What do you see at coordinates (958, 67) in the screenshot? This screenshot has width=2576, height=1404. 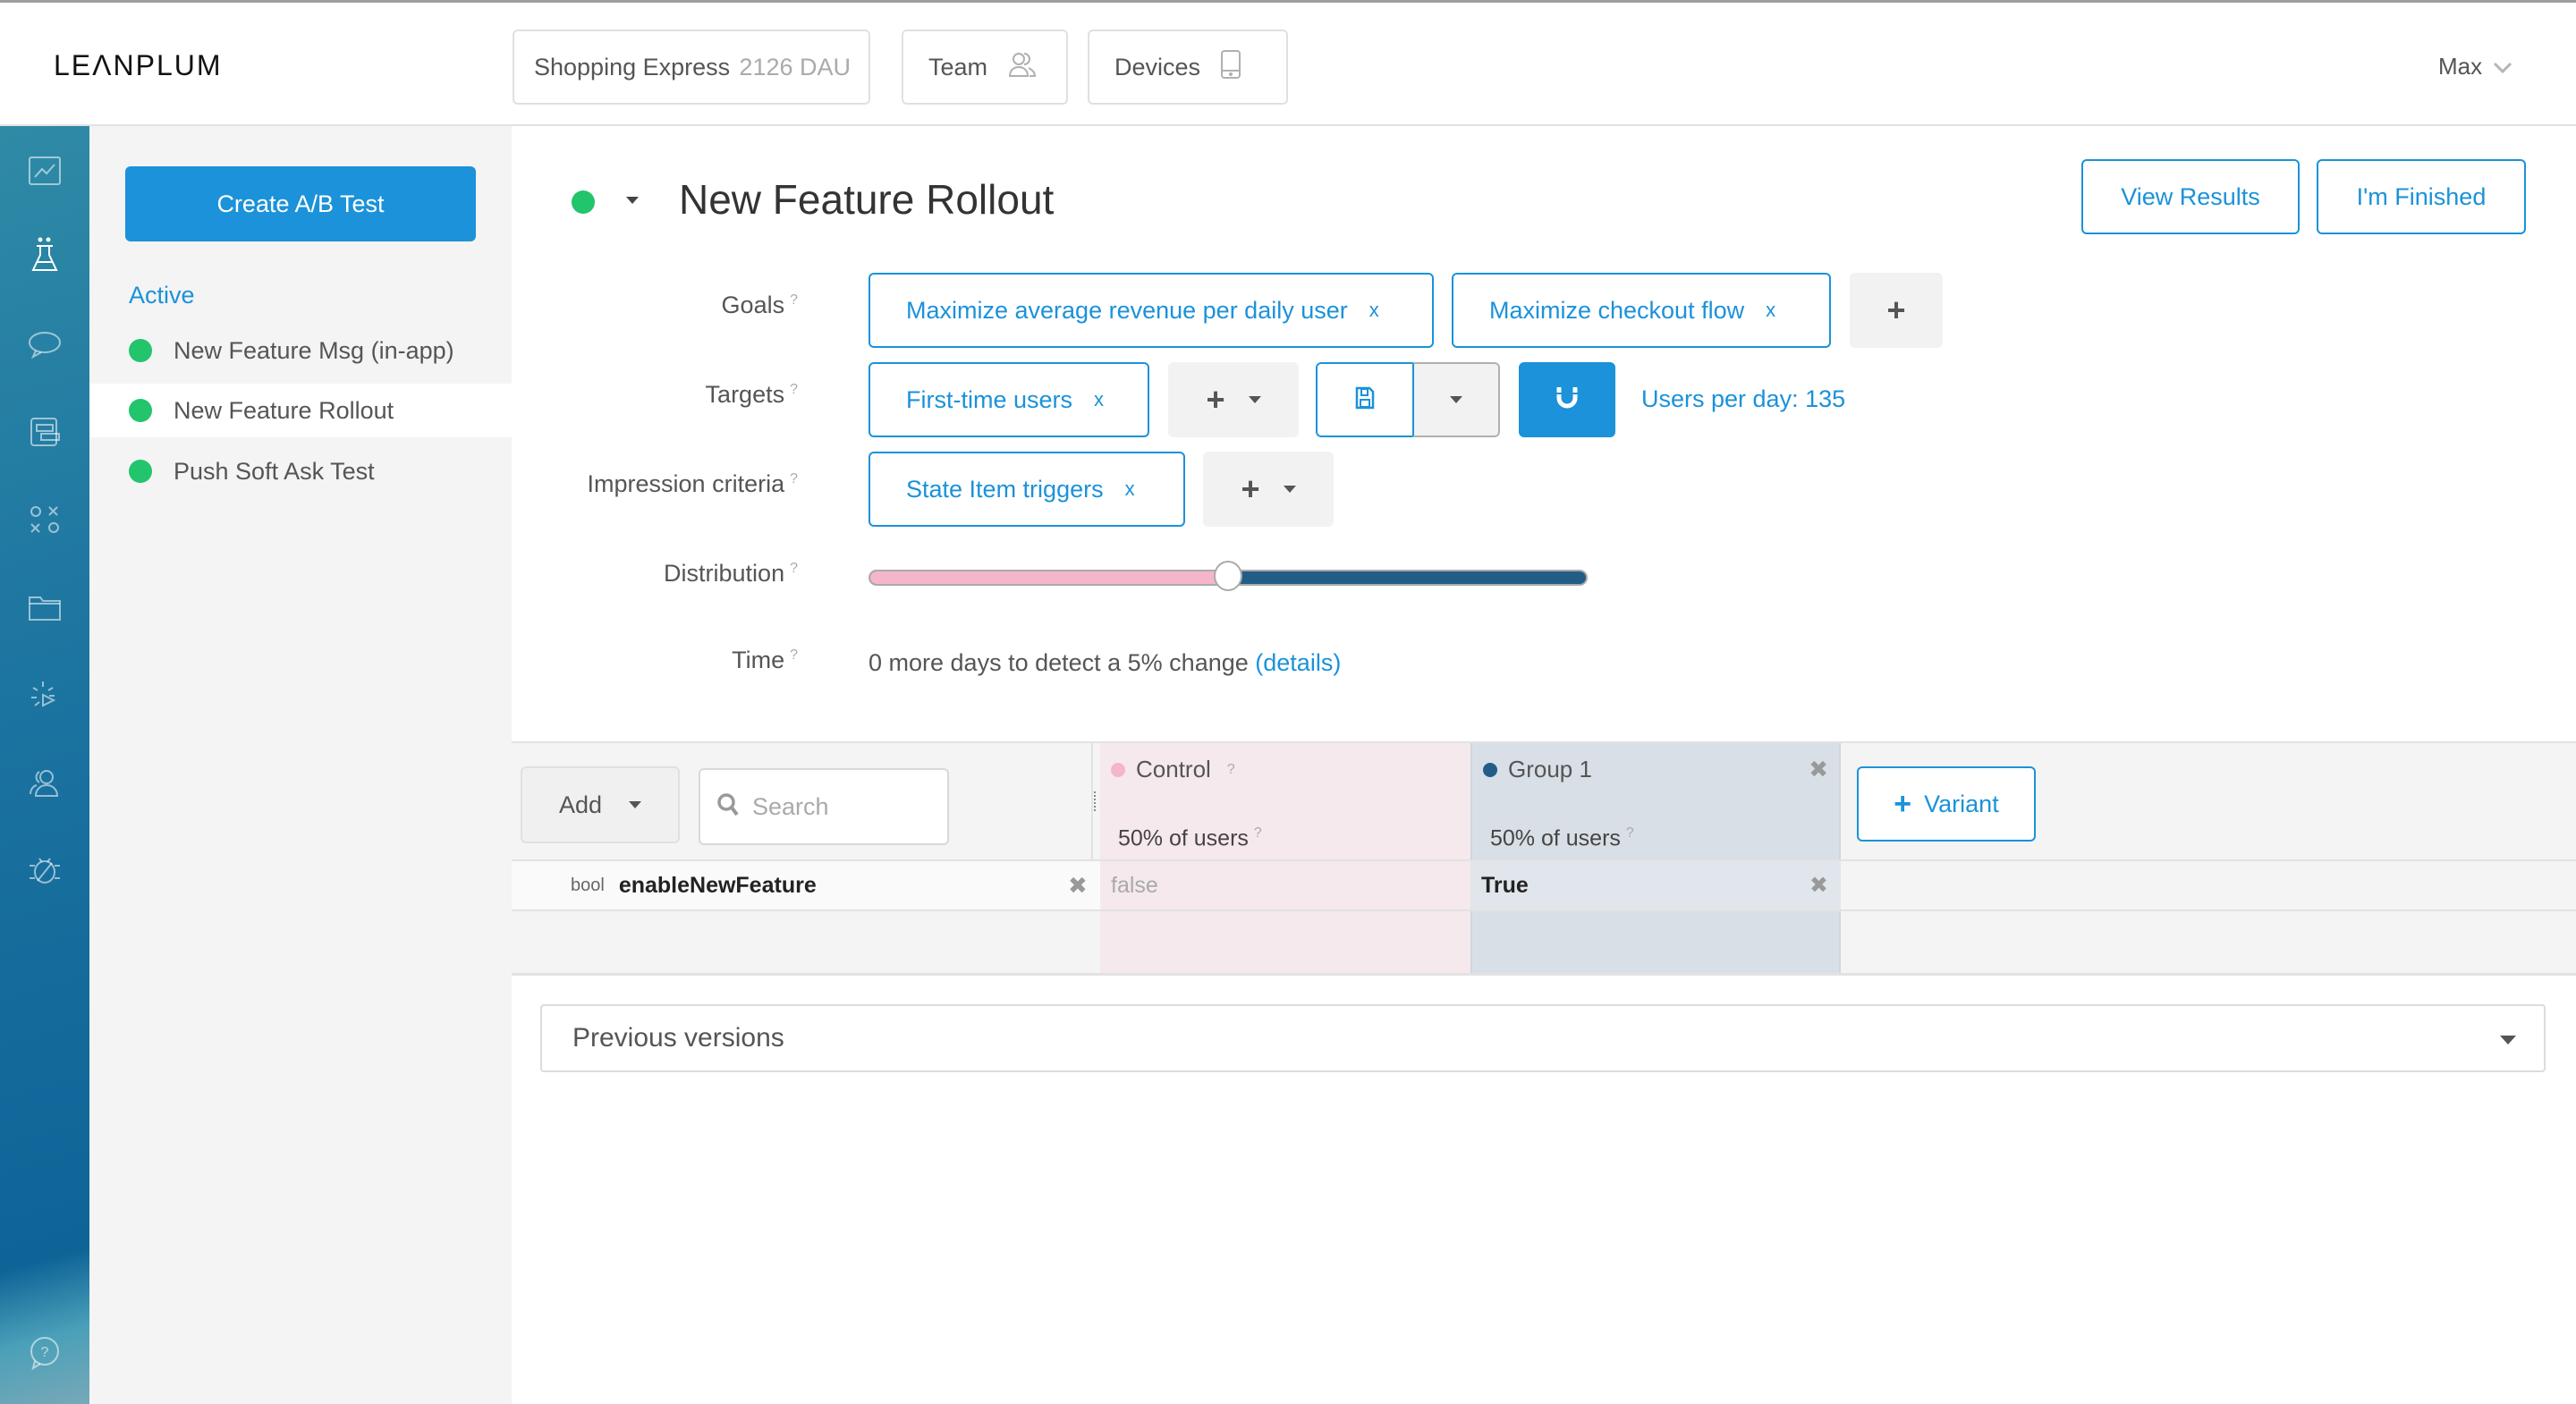 I see `team-label: Team` at bounding box center [958, 67].